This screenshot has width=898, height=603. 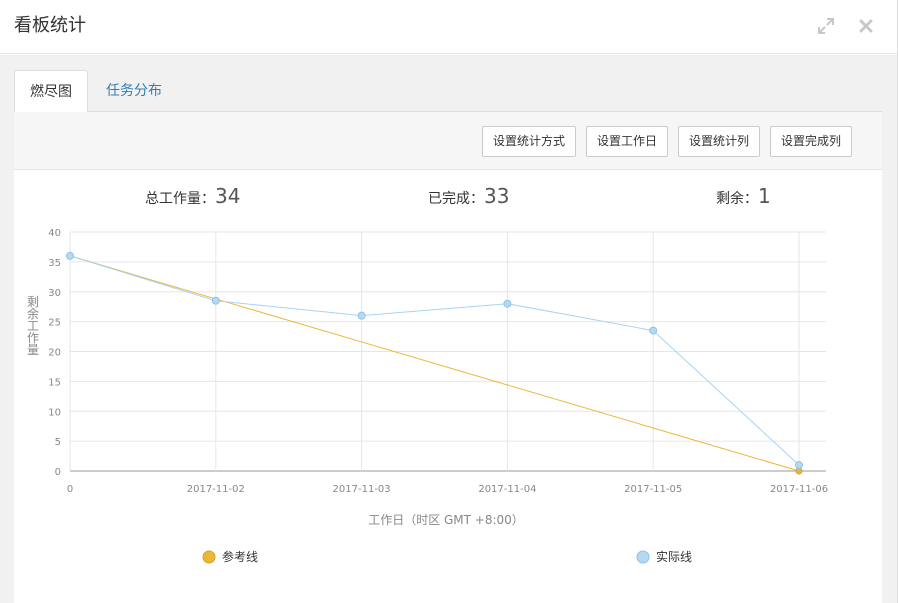 I want to click on y-axis-ticks: 0 5 10 15 20 25 30 35 40, so click(x=54, y=353).